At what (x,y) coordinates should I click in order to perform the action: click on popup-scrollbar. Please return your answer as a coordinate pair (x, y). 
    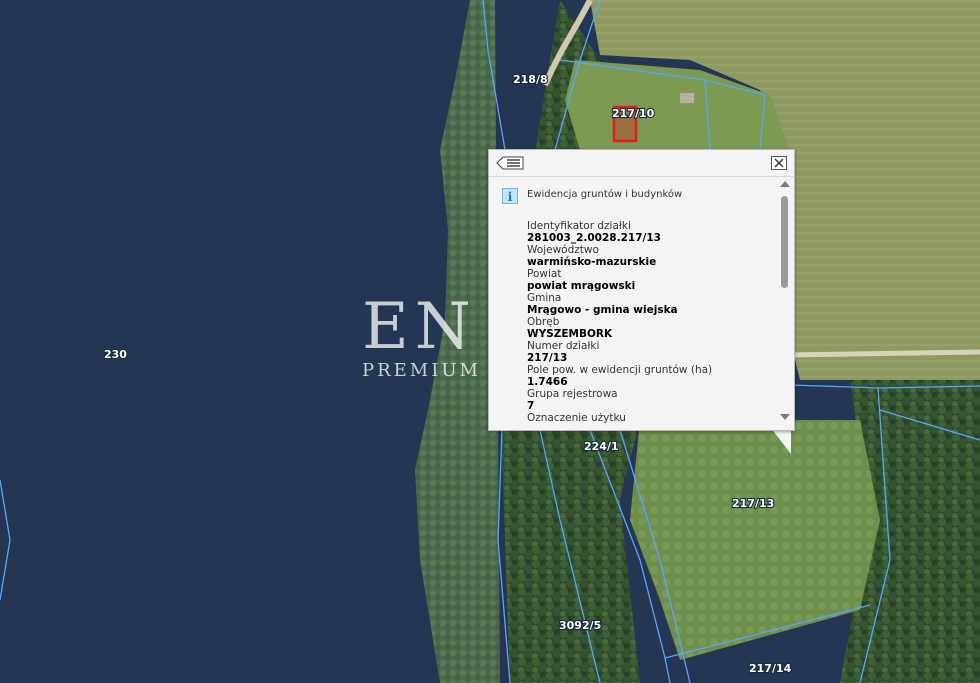
    Looking at the image, I should click on (785, 303).